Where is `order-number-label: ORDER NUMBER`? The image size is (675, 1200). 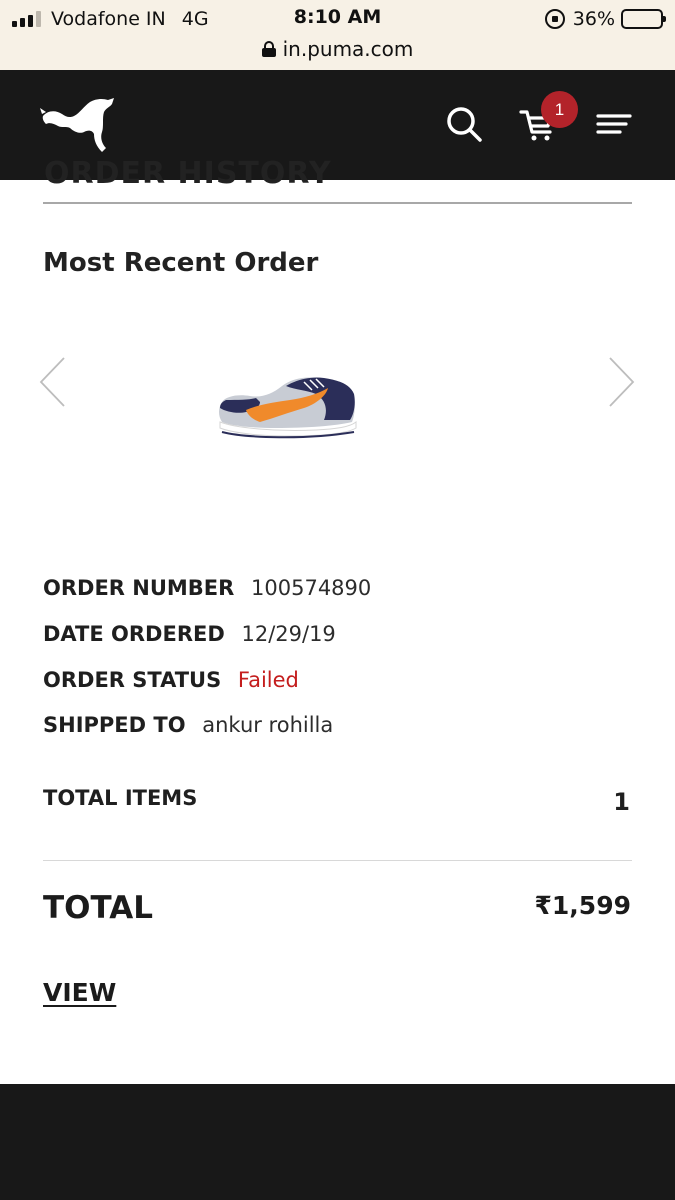
order-number-label: ORDER NUMBER is located at coordinates (139, 588).